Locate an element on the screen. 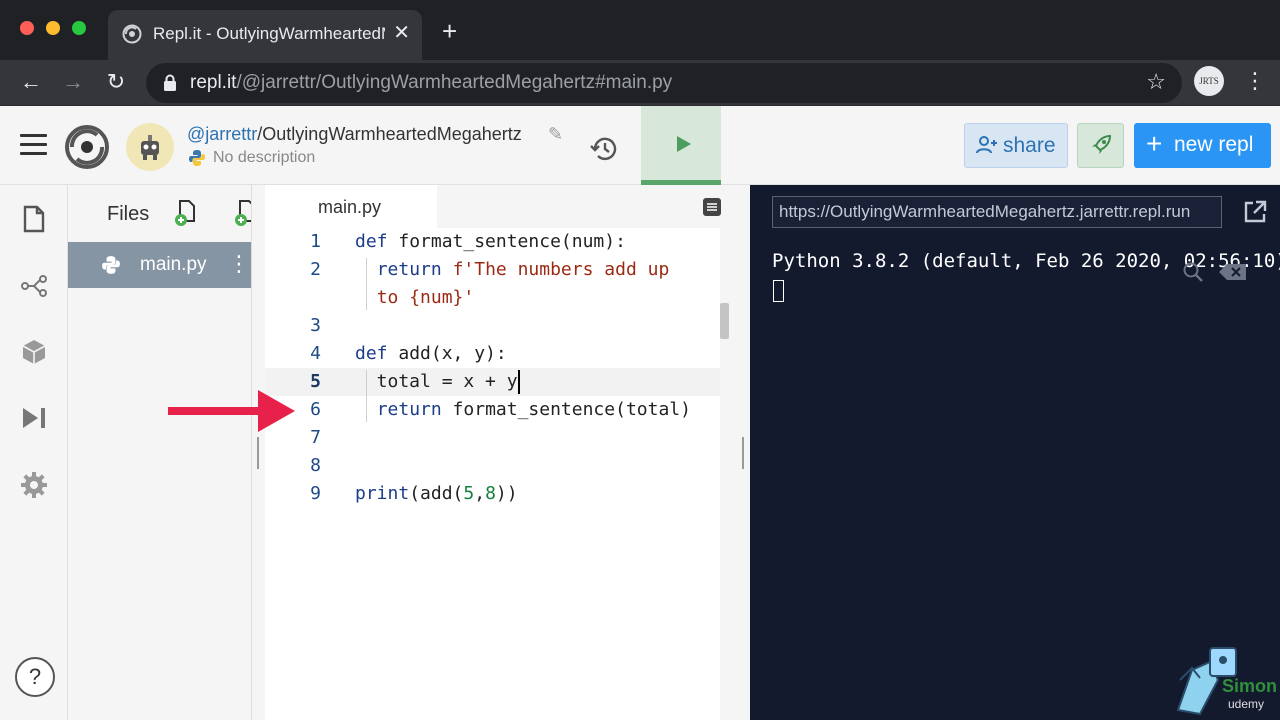 The width and height of the screenshot is (1280, 720). editor-tab-main-py: main.py is located at coordinates (351, 206).